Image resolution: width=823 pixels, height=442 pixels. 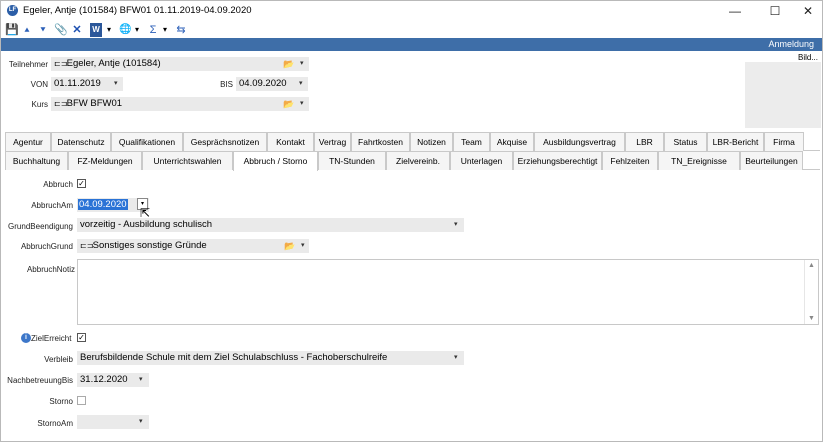 What do you see at coordinates (58, 184) in the screenshot?
I see `abbruch-label: Abbruch` at bounding box center [58, 184].